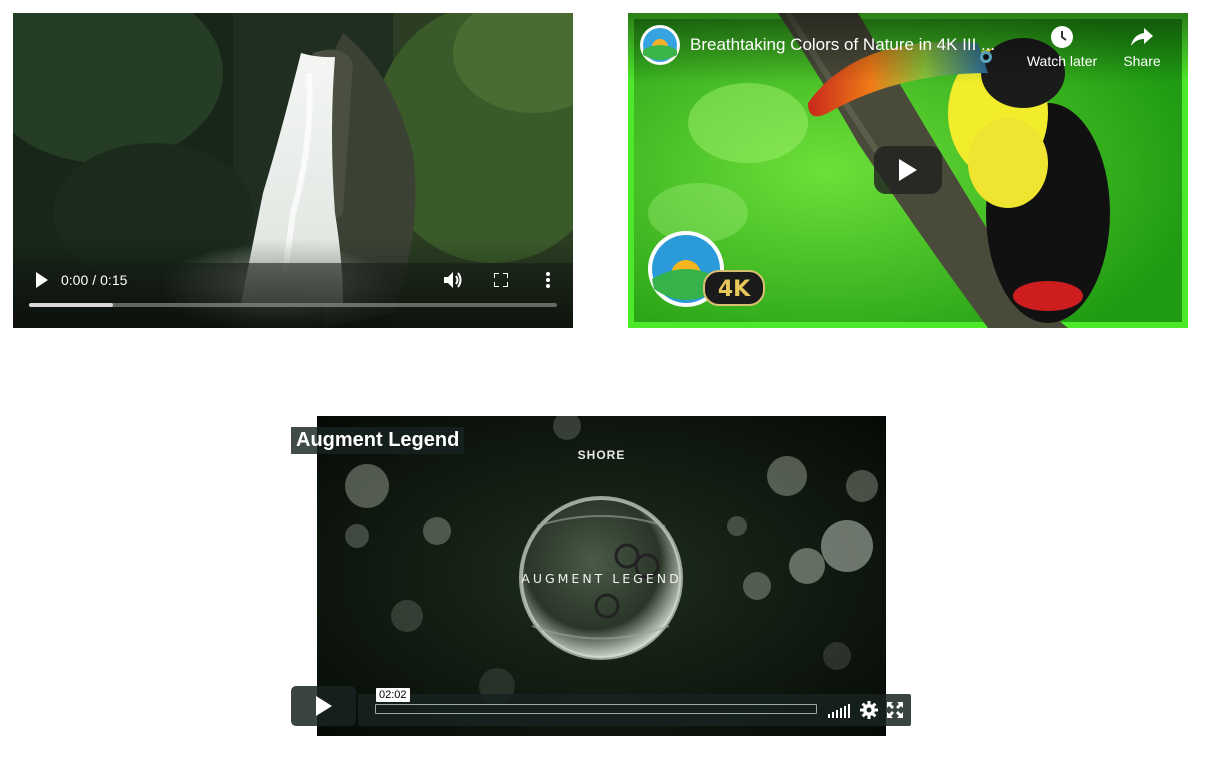  What do you see at coordinates (596, 701) in the screenshot?
I see `progress-bar: 02:02` at bounding box center [596, 701].